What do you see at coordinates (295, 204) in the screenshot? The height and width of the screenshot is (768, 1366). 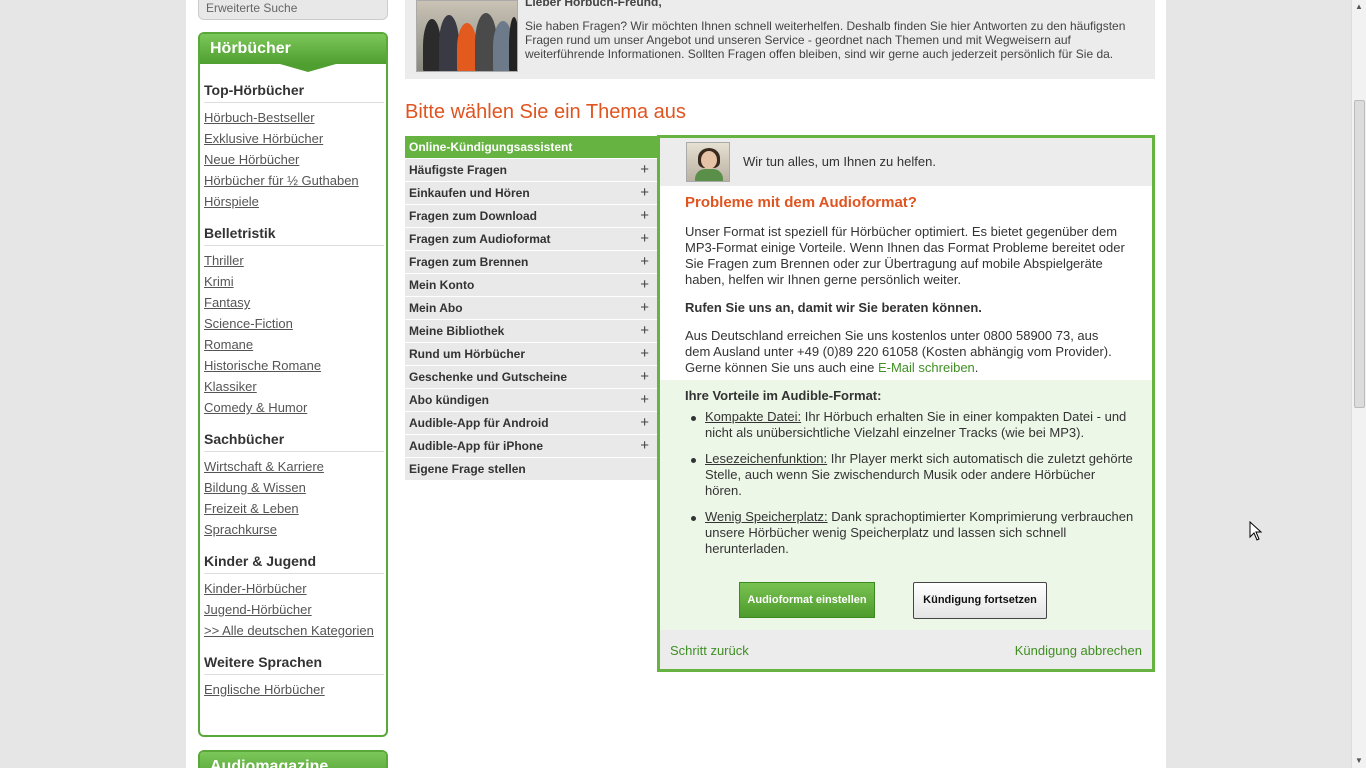 I see `category-link: Hörspiele` at bounding box center [295, 204].